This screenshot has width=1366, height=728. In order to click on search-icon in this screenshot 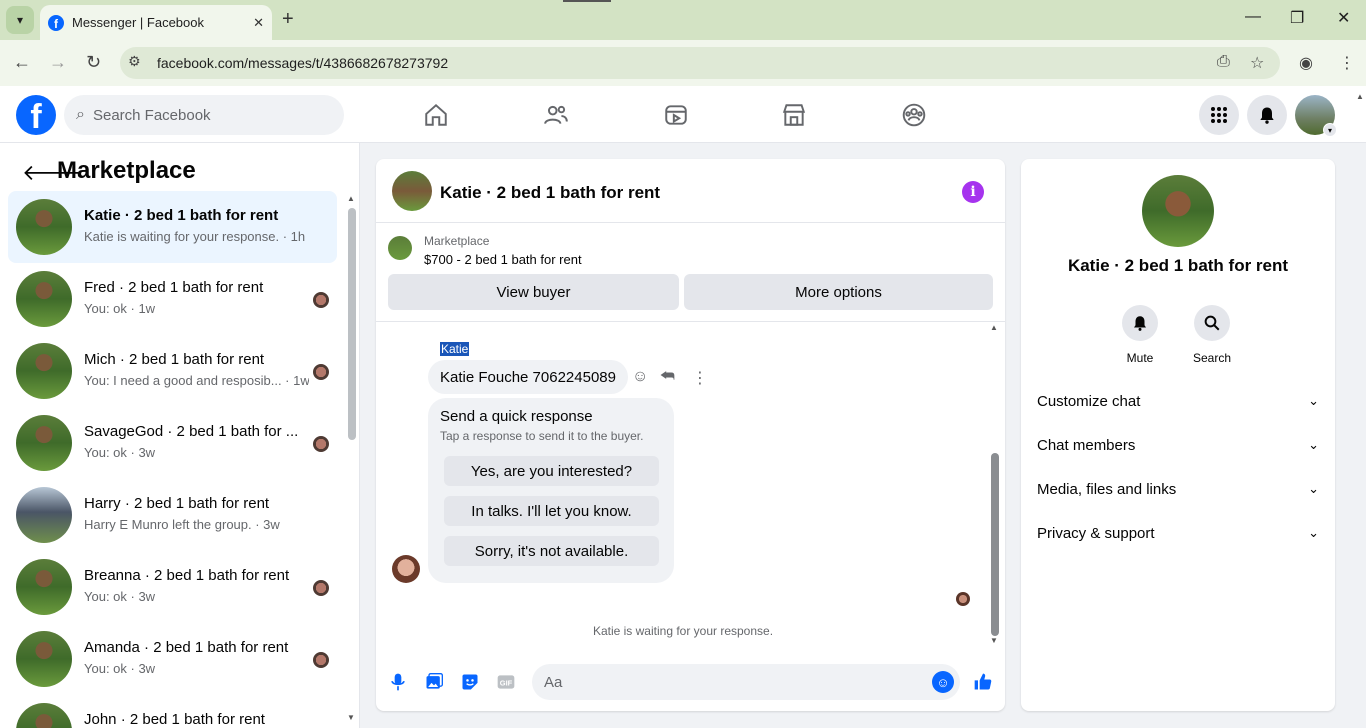, I will do `click(1212, 323)`.